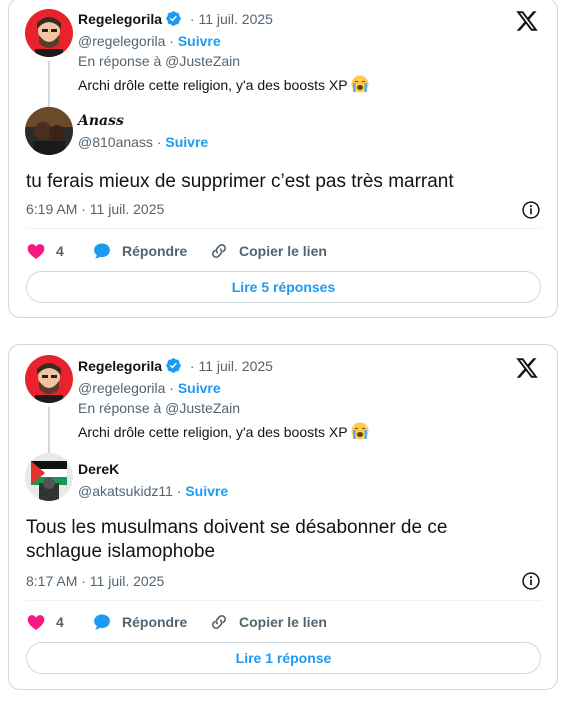 The width and height of the screenshot is (582, 705). What do you see at coordinates (49, 477) in the screenshot?
I see `avatar-derek` at bounding box center [49, 477].